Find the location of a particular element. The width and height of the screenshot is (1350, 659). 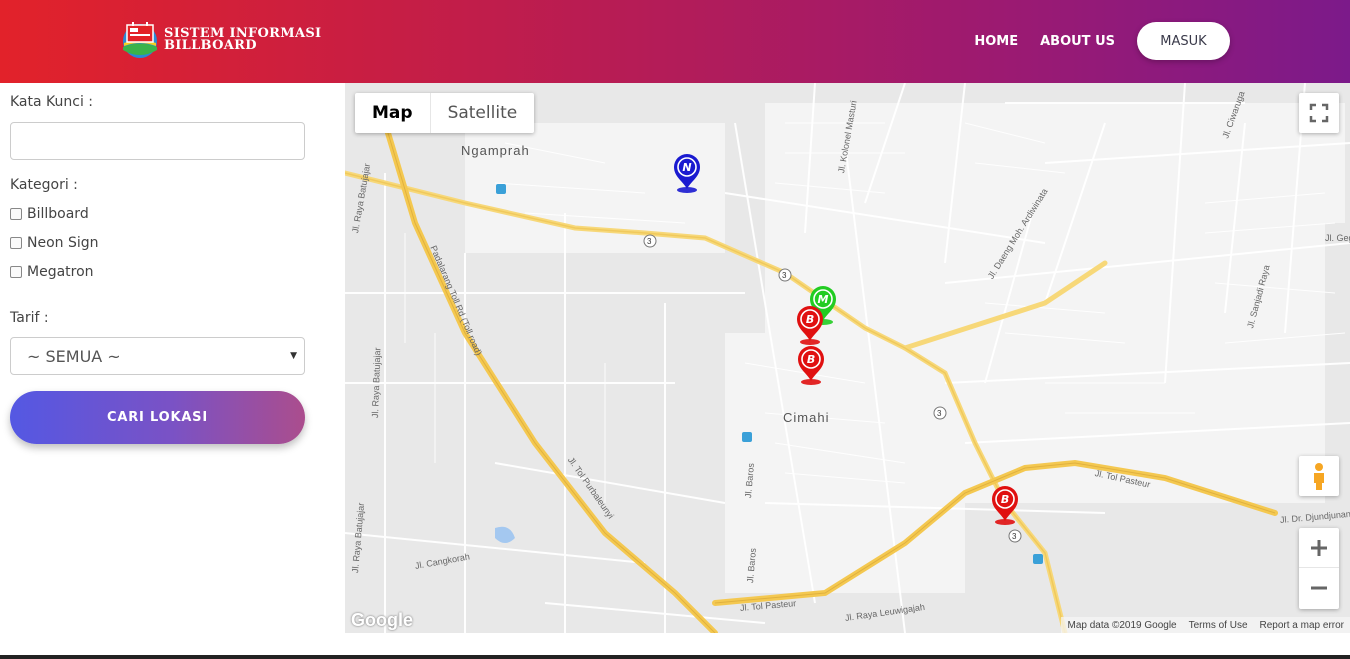

fullscreen-button is located at coordinates (1319, 113).